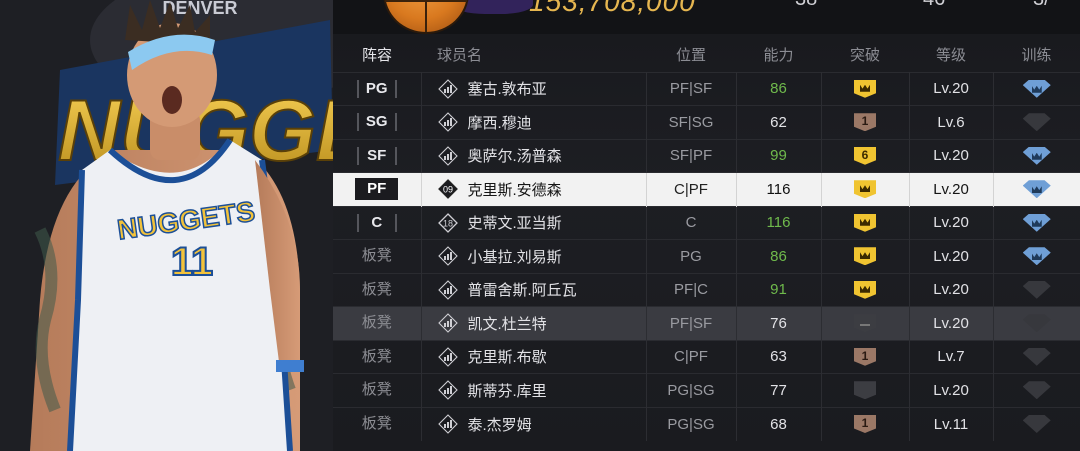  Describe the element at coordinates (706, 390) in the screenshot. I see `table-row: 板凳 斯蒂芬.库里 PG|SG 77 Lv.20` at that location.